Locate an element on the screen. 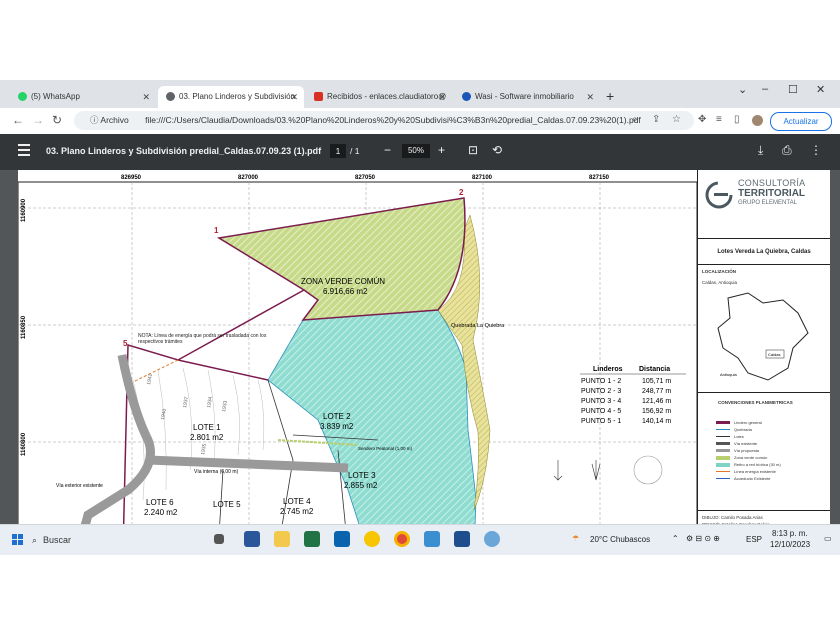  tab-pdf: 03. Plano Linderos y Subdivisión ✕ is located at coordinates (231, 97).